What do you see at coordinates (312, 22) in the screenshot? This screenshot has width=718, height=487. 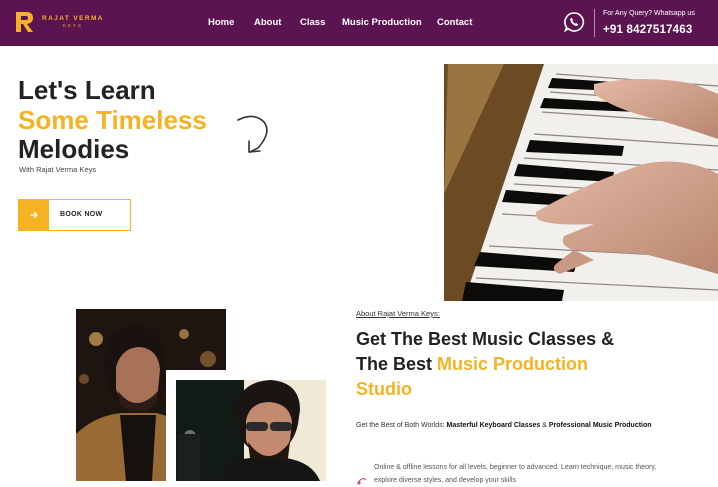 I see `nav-class: Class` at bounding box center [312, 22].